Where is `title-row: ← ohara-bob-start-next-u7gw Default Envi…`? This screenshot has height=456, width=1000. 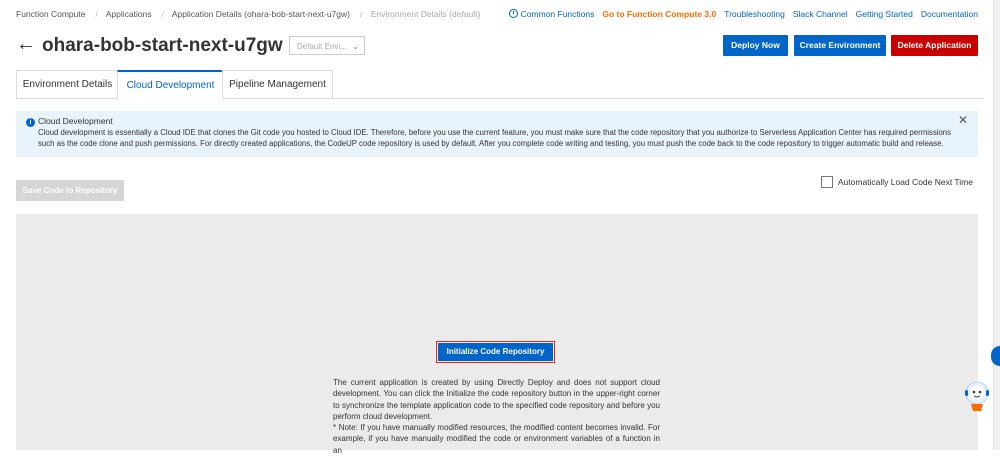
title-row: ← ohara-bob-start-next-u7gw Default Envi… is located at coordinates (497, 46).